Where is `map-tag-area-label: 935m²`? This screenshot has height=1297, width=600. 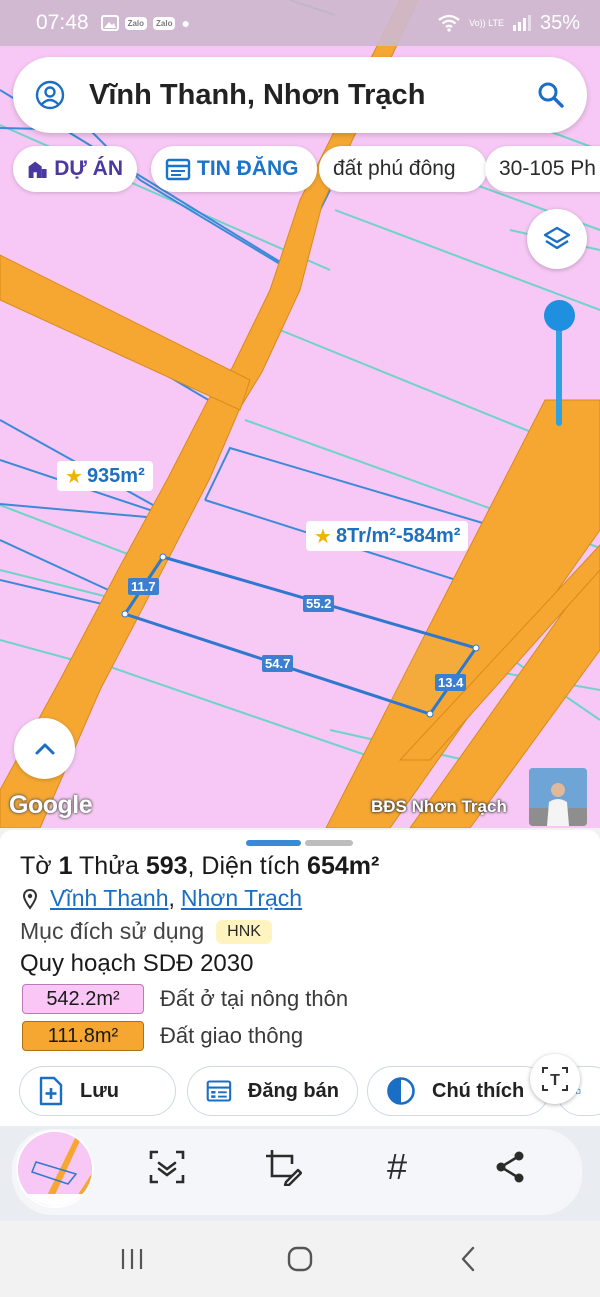
map-tag-area-label: 935m² is located at coordinates (115, 475).